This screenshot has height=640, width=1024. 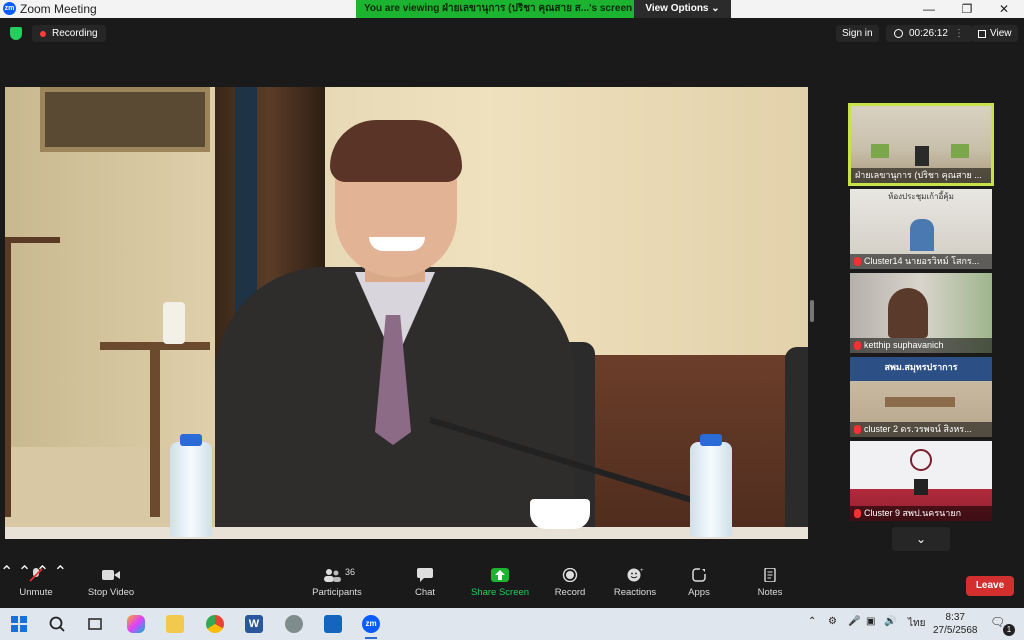 What do you see at coordinates (1009, 630) in the screenshot?
I see `notification-badge: 1` at bounding box center [1009, 630].